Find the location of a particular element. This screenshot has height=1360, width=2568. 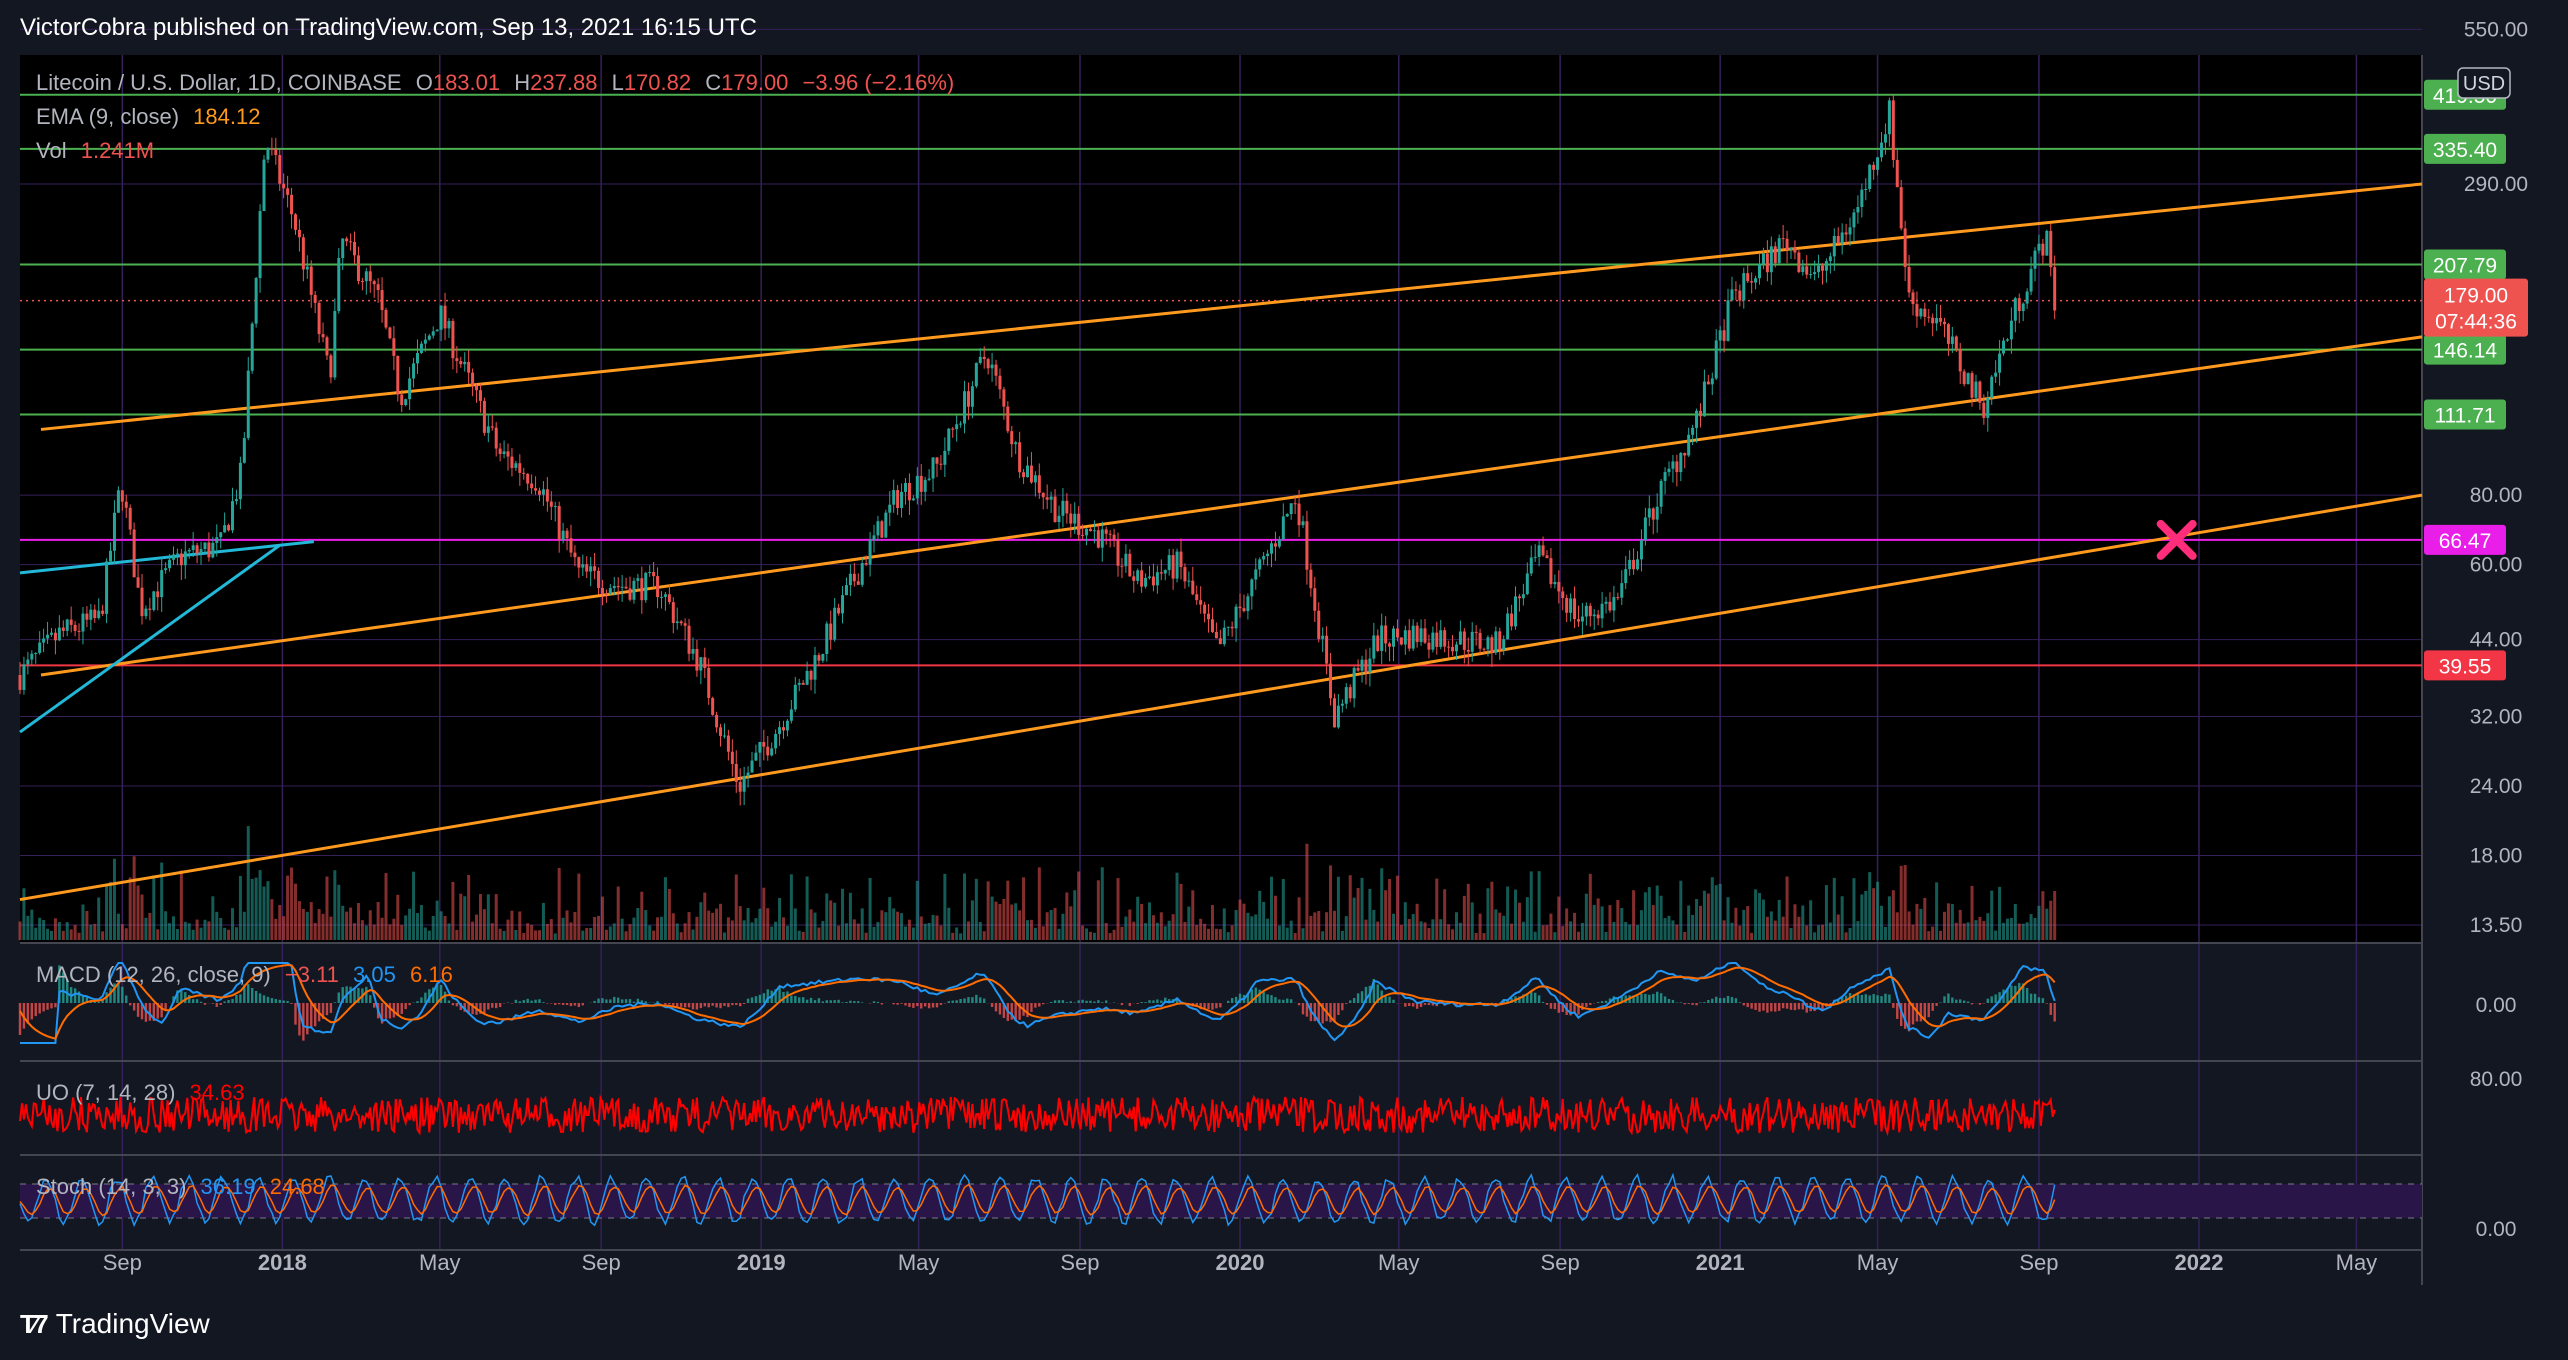

uo-legend: UO (7, 14, 28) 34.63 is located at coordinates (144, 1093).